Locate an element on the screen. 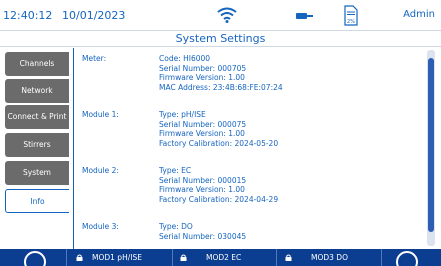 The height and width of the screenshot is (266, 441). module-3-button: MOD3 DO is located at coordinates (331, 257).